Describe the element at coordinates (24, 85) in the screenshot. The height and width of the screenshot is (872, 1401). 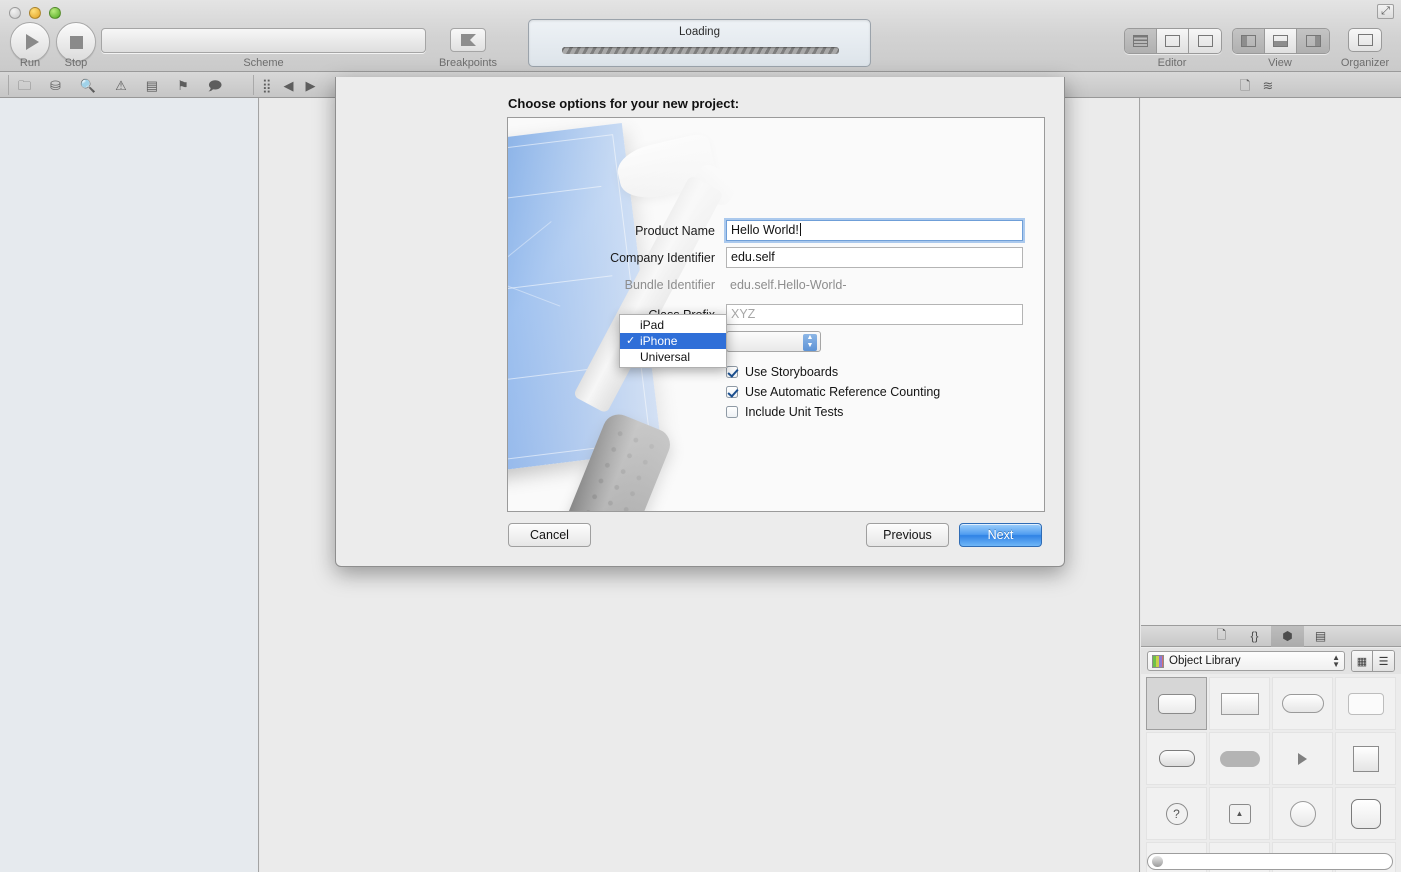
I see `project-navigator-icon: 🗀` at that location.